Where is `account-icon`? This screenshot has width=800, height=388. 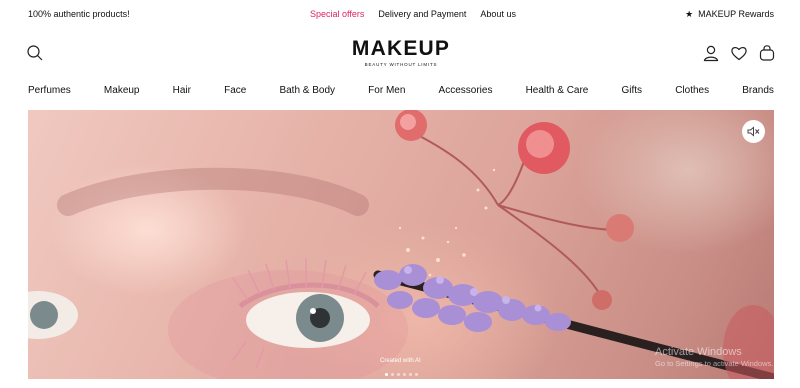 account-icon is located at coordinates (711, 53).